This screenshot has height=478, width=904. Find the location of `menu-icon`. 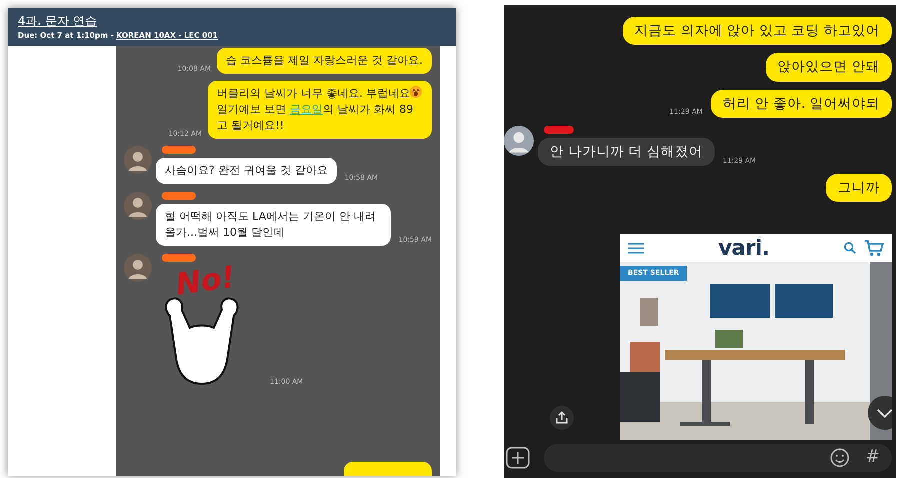

menu-icon is located at coordinates (636, 248).